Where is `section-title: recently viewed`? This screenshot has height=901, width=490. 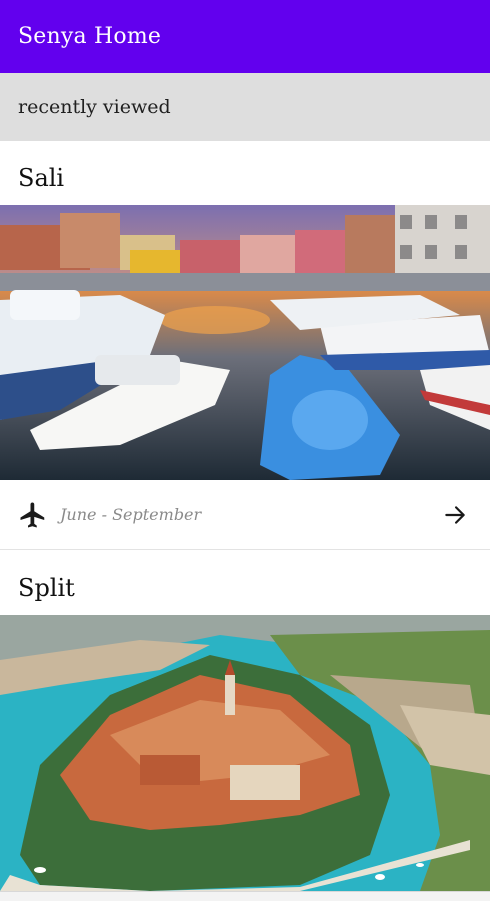 section-title: recently viewed is located at coordinates (94, 107).